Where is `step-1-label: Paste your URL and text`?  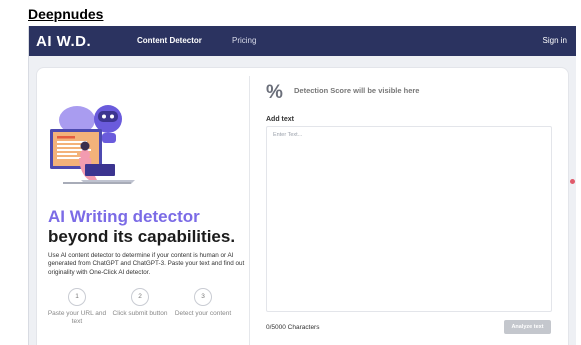
step-1-label: Paste your URL and text is located at coordinates (77, 317).